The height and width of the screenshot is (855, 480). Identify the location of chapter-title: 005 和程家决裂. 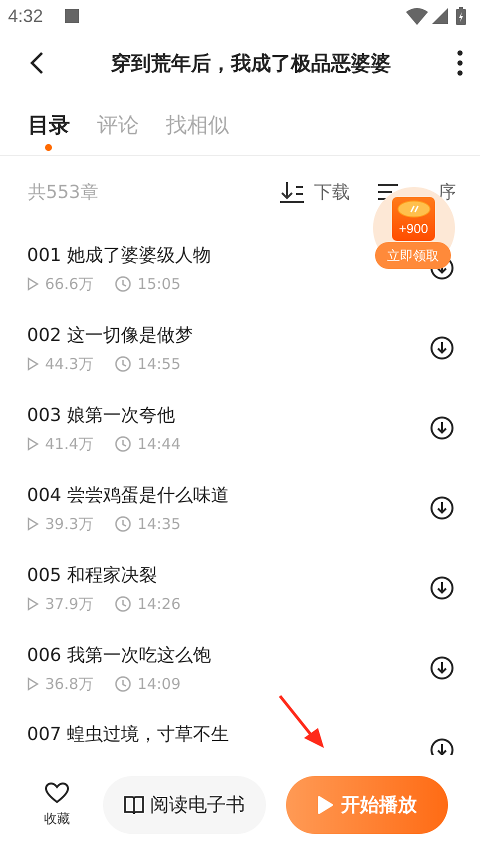
(92, 574).